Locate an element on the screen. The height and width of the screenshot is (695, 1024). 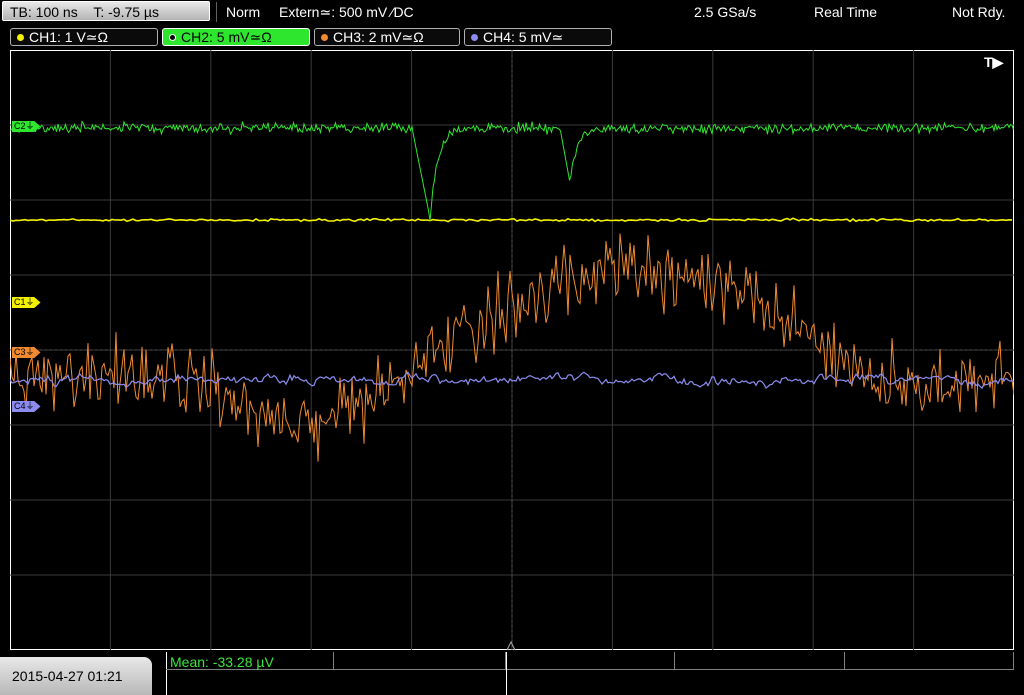
tab-ch1: CH1: 1 V≃Ω is located at coordinates (84, 37).